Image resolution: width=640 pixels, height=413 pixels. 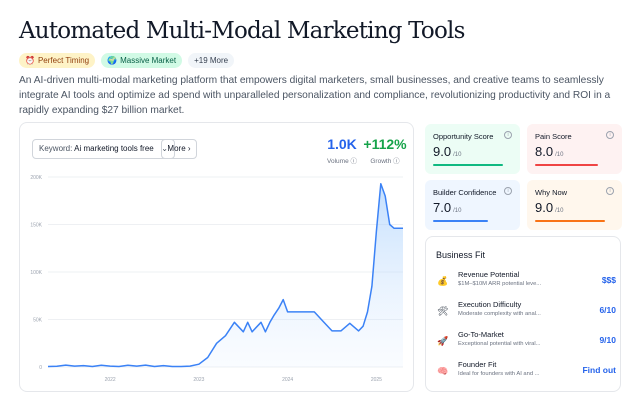 What do you see at coordinates (477, 364) in the screenshot?
I see `fit-name: Founder Fit` at bounding box center [477, 364].